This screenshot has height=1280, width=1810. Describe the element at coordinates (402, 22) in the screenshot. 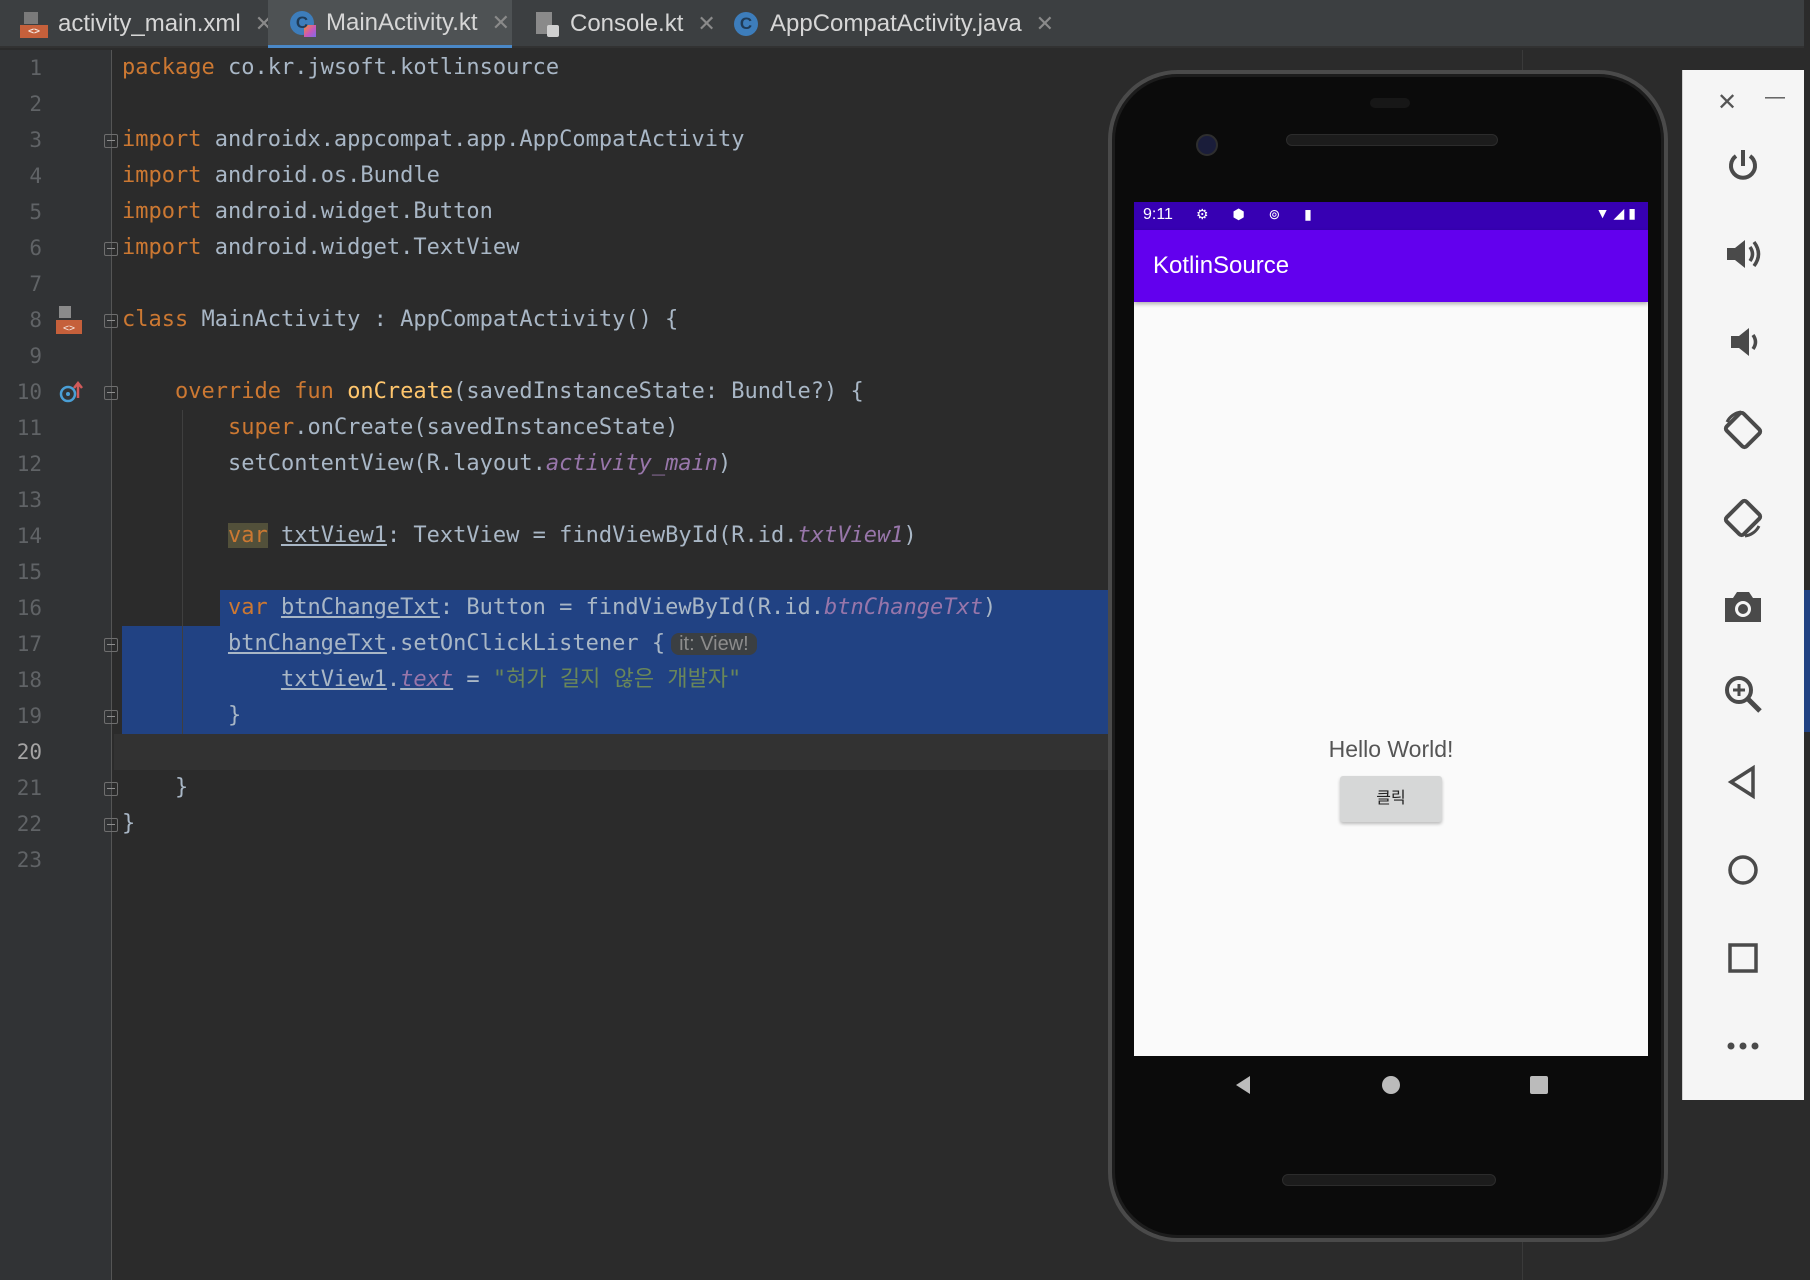

I see `tab-label: MainActivity.kt` at that location.